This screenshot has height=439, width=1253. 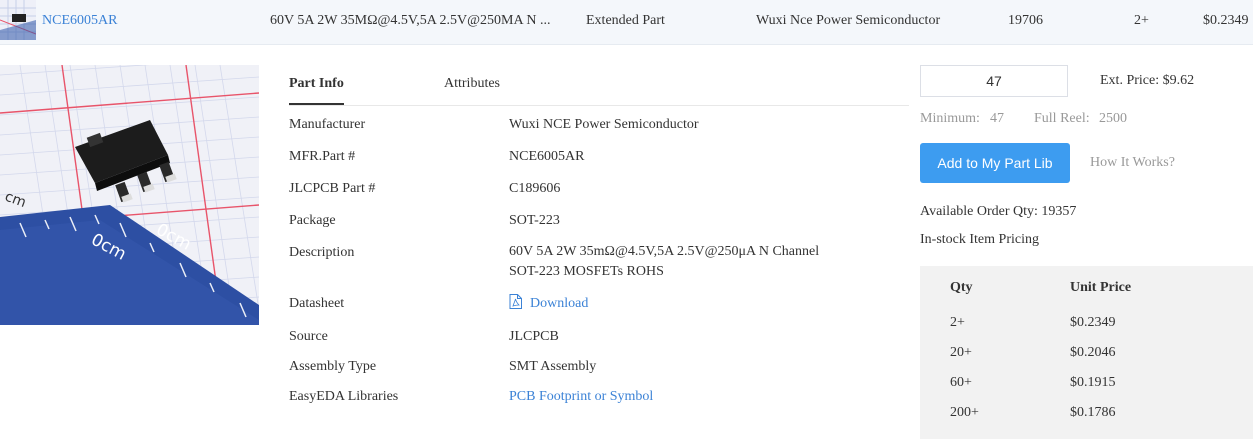 What do you see at coordinates (547, 156) in the screenshot?
I see `mfr-part-value: NCE6005AR` at bounding box center [547, 156].